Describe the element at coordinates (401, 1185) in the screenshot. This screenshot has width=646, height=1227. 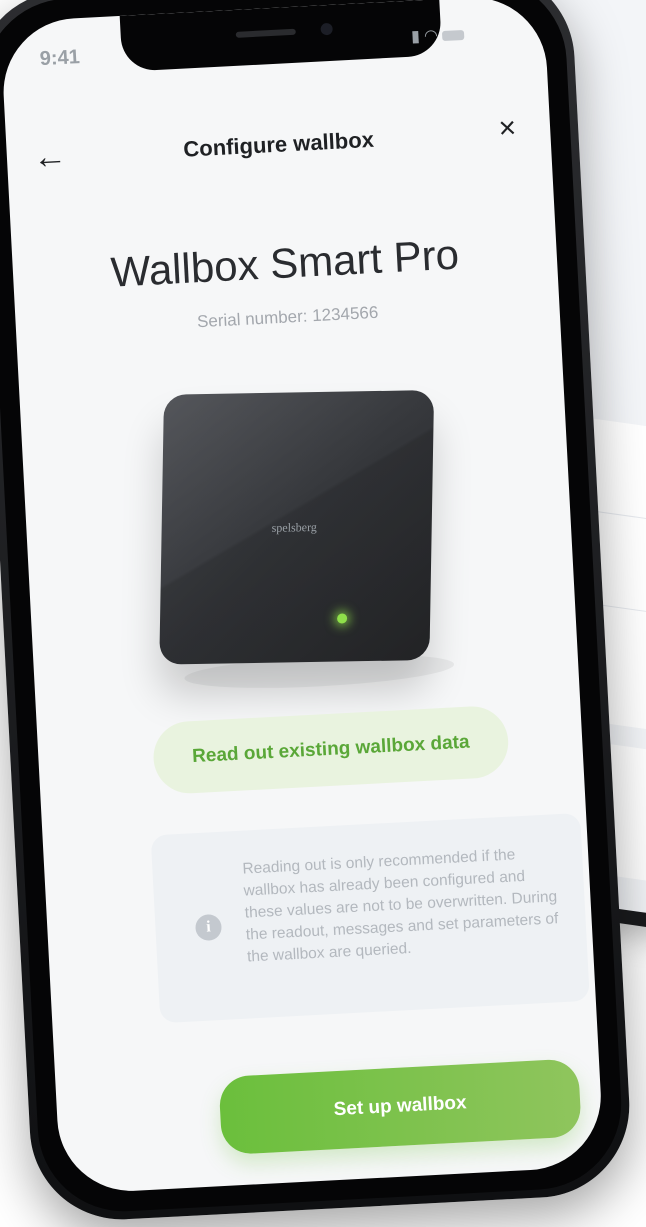
I see `home-indicator` at that location.